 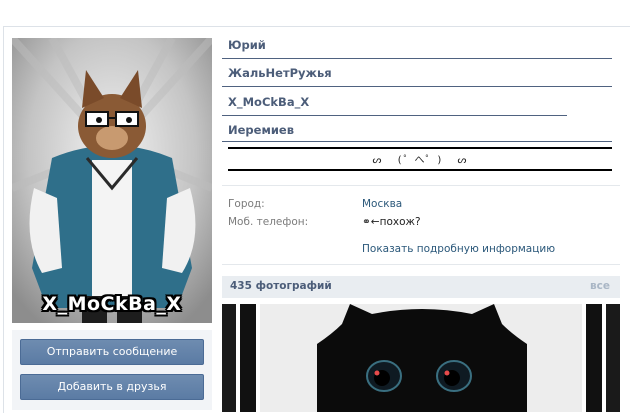 What do you see at coordinates (600, 286) in the screenshot?
I see `photos-all-link: все` at bounding box center [600, 286].